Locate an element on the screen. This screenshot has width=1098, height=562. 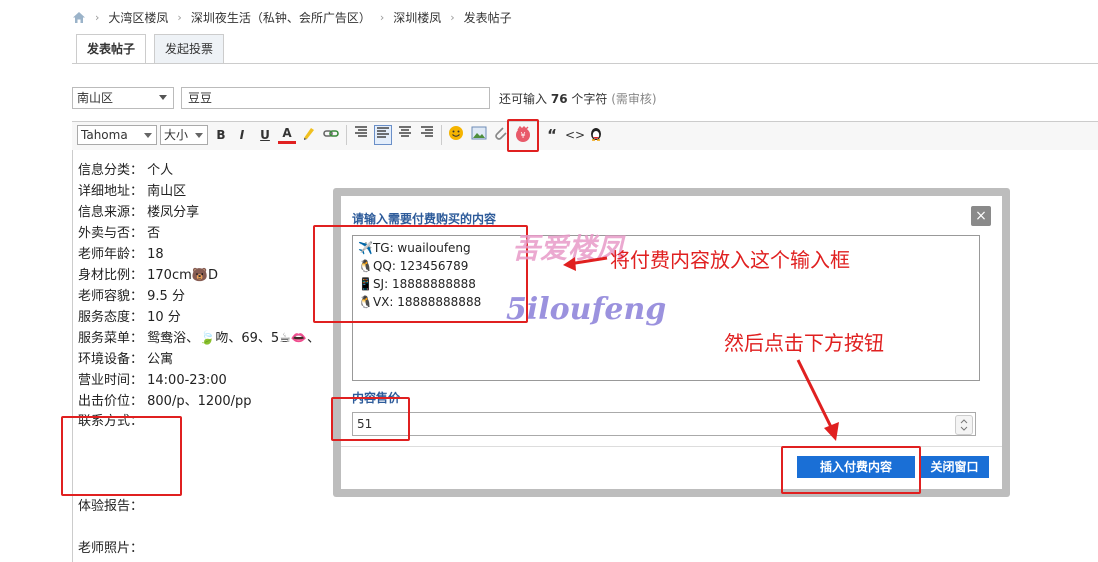
annotation-box-price is located at coordinates (370, 419).